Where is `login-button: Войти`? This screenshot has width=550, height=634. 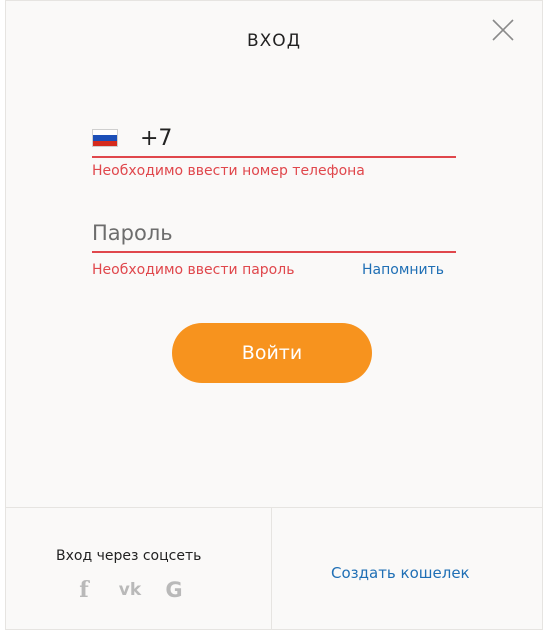 login-button: Войти is located at coordinates (272, 353).